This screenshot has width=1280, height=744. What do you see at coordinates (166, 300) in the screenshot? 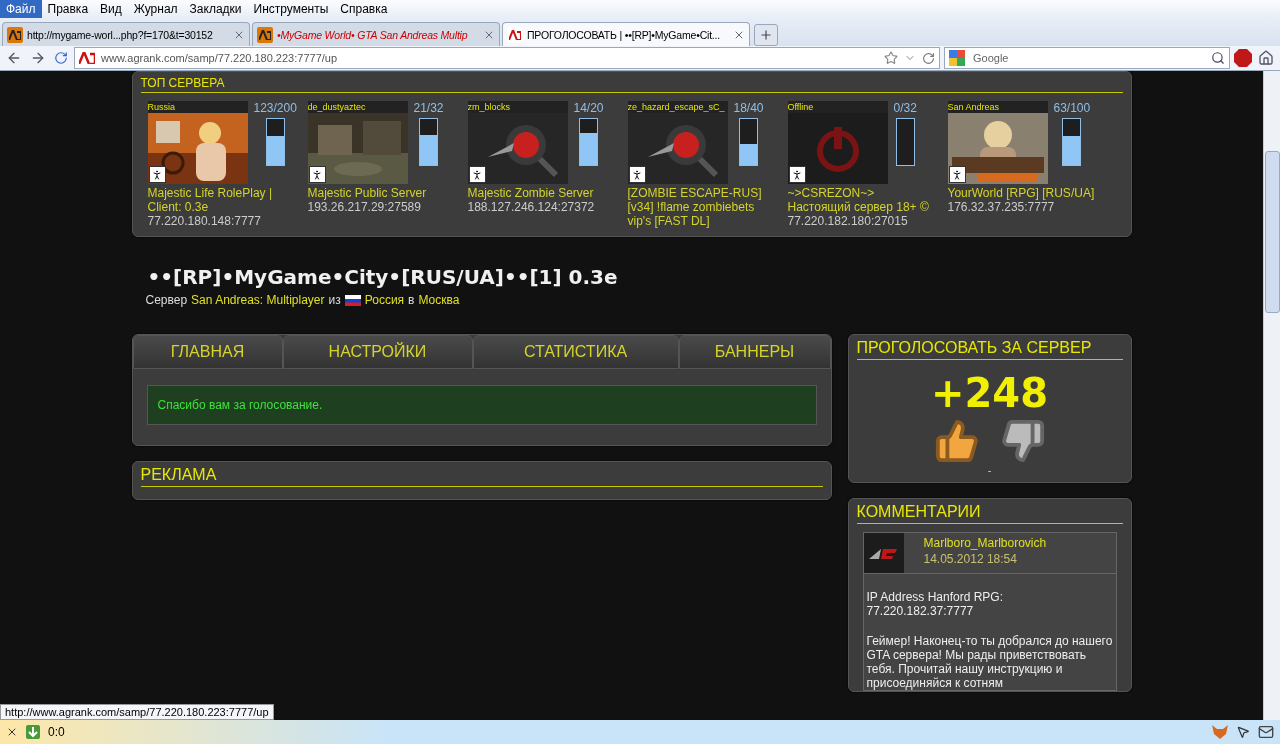
I see `subtitle-text: Сервер` at bounding box center [166, 300].